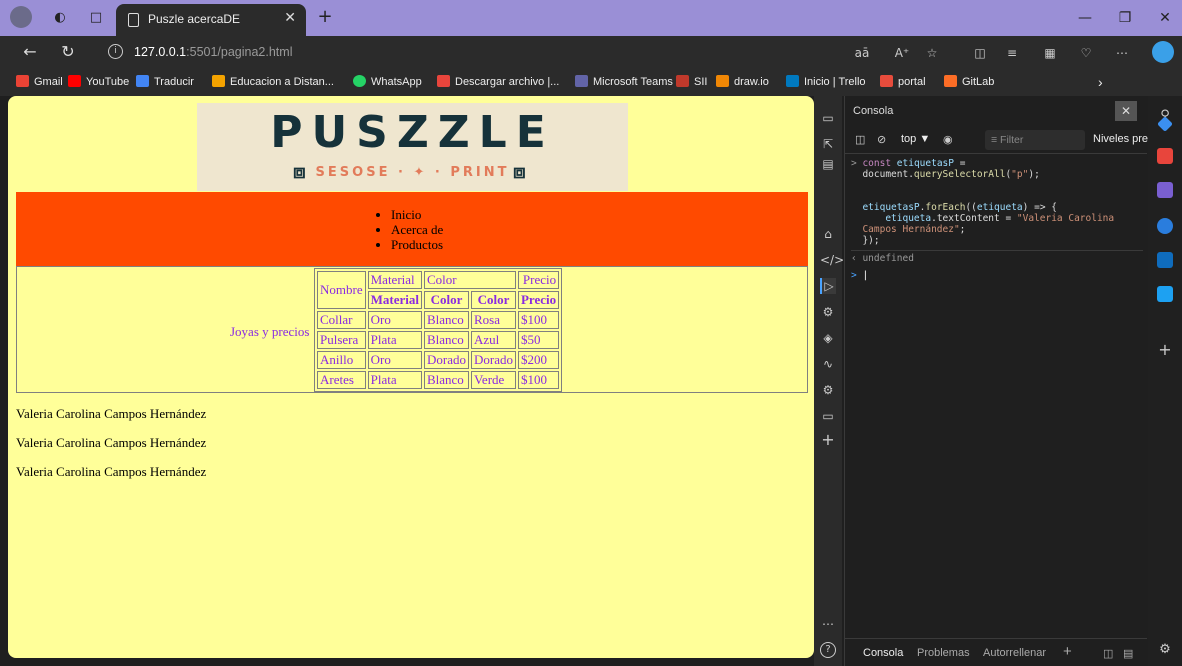 The image size is (1182, 666). I want to click on close-tab-icon: ✕, so click(290, 18).